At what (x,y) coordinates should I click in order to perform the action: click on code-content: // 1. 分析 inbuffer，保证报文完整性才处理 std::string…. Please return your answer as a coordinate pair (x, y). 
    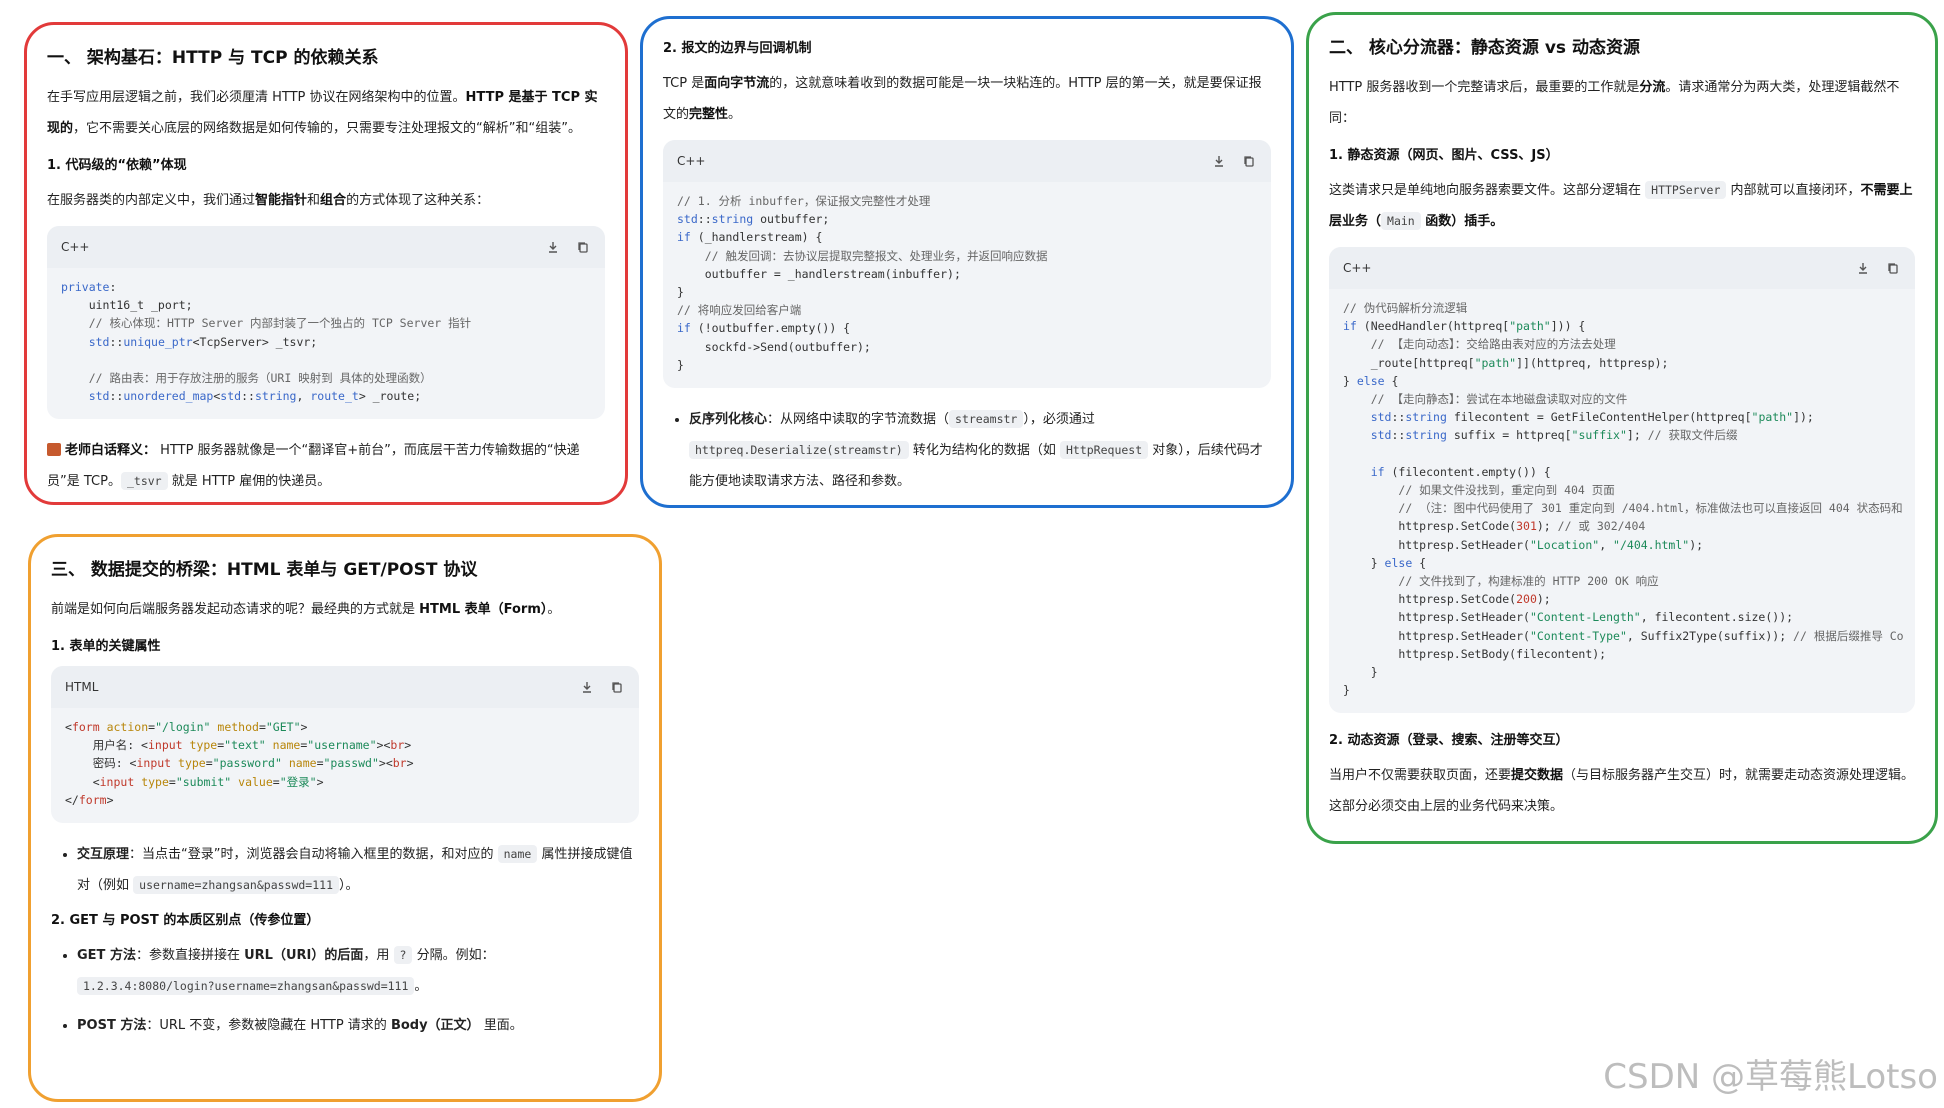
    Looking at the image, I should click on (862, 283).